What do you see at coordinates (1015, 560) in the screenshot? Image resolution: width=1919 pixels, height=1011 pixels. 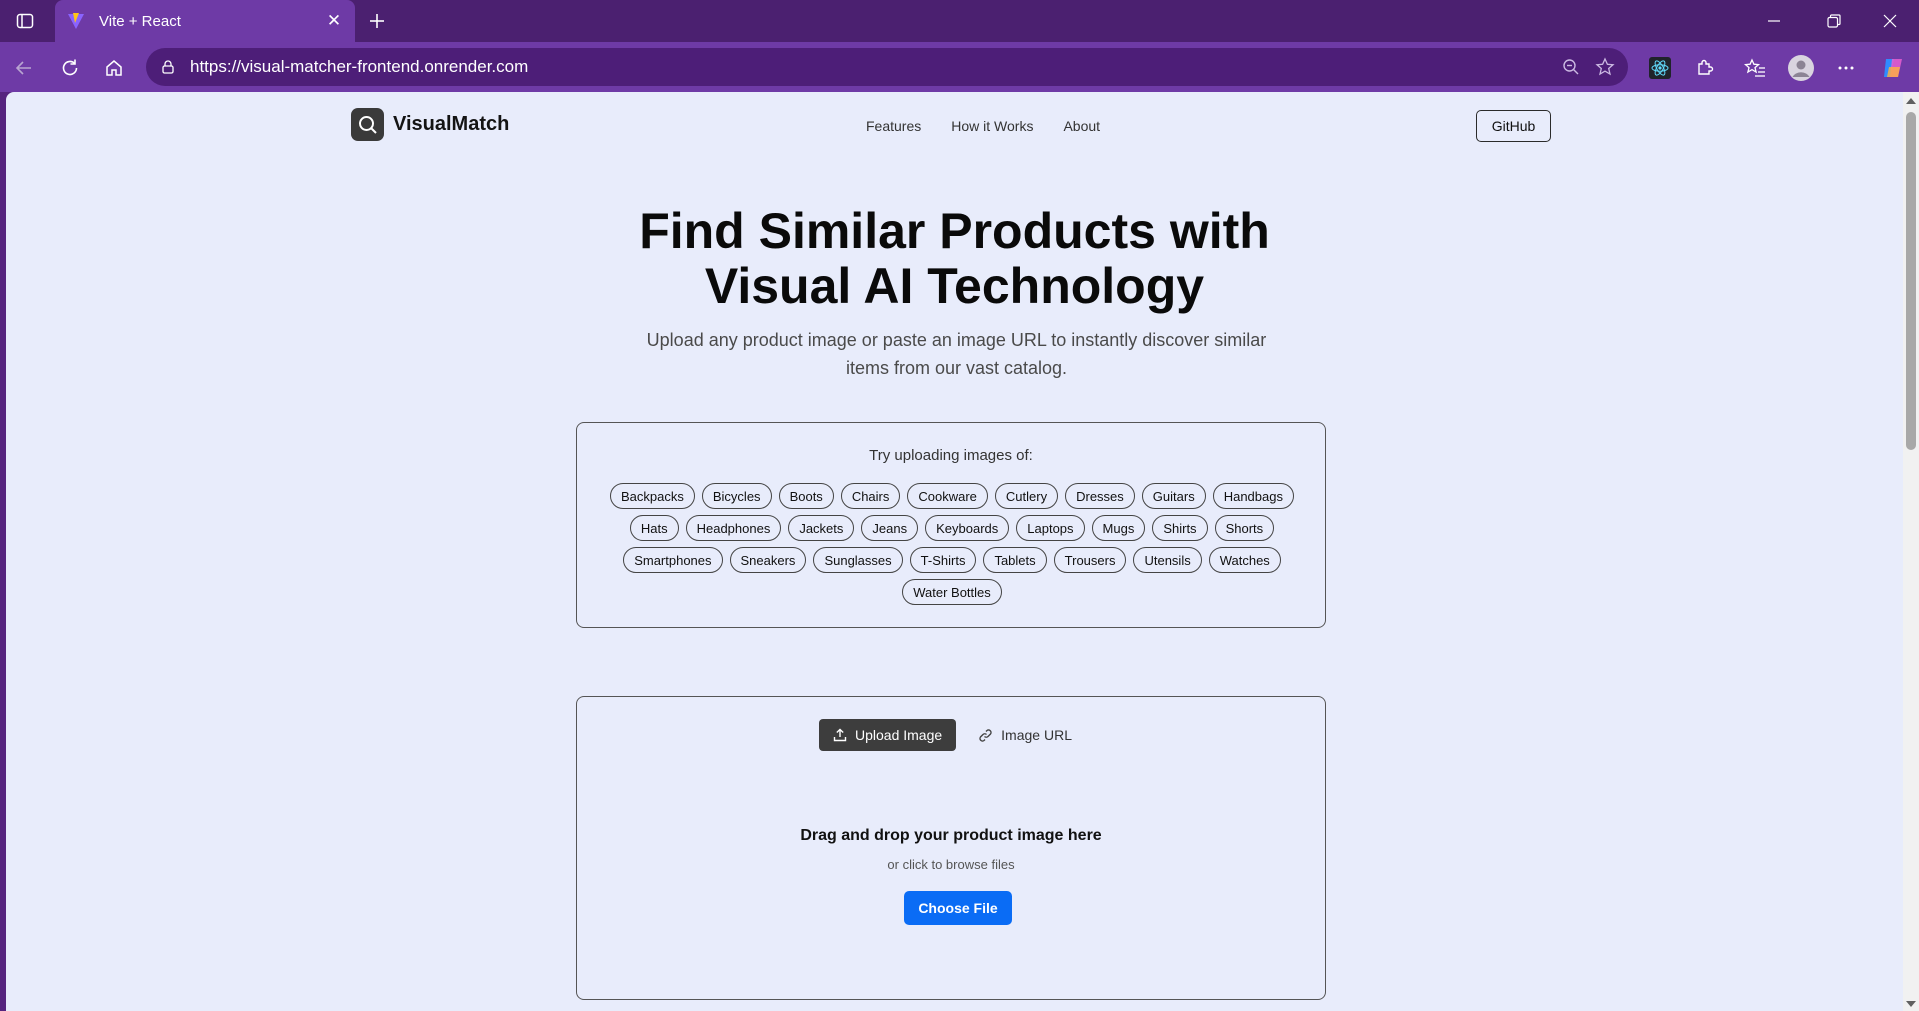 I see `category-chip: Tablets` at bounding box center [1015, 560].